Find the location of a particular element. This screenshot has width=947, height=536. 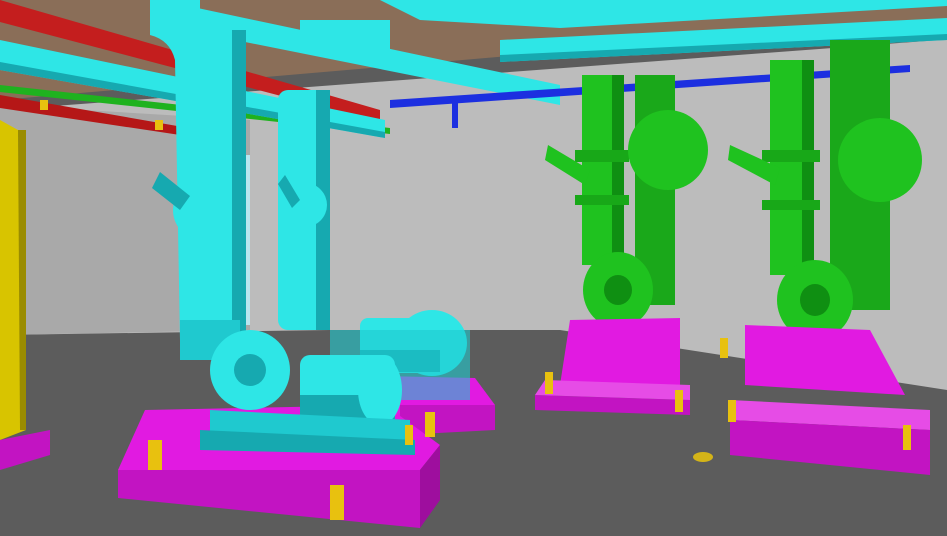

gold-foot-l2 is located at coordinates (337, 502).